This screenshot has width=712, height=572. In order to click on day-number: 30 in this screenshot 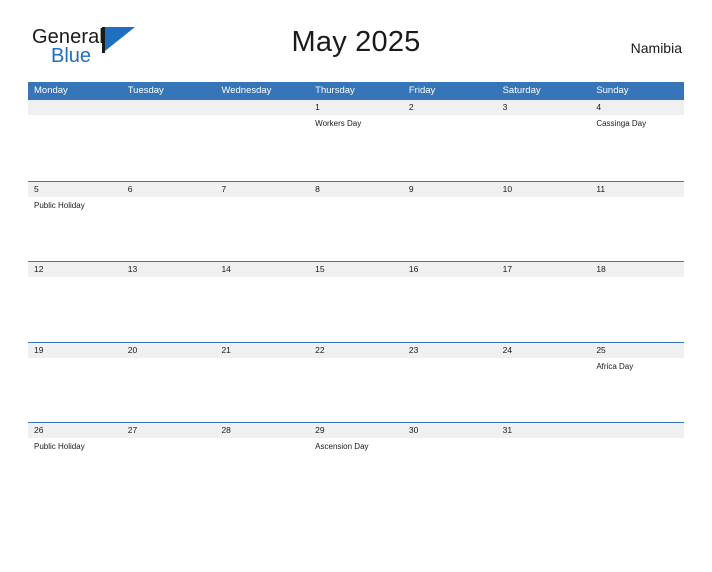, I will do `click(449, 430)`.